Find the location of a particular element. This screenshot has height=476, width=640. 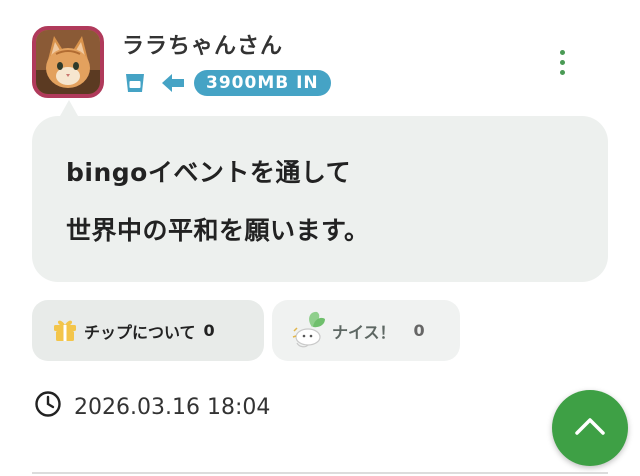

message-line: bingoイベントを通して is located at coordinates (209, 172).